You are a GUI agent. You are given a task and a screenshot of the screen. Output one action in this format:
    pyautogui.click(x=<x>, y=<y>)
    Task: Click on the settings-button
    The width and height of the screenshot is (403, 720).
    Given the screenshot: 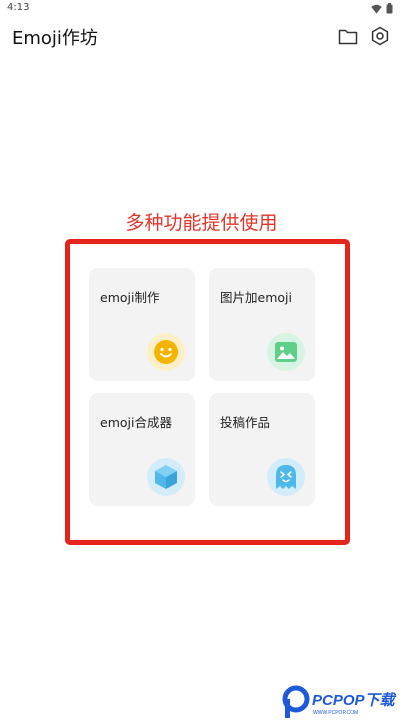 What is the action you would take?
    pyautogui.click(x=380, y=36)
    